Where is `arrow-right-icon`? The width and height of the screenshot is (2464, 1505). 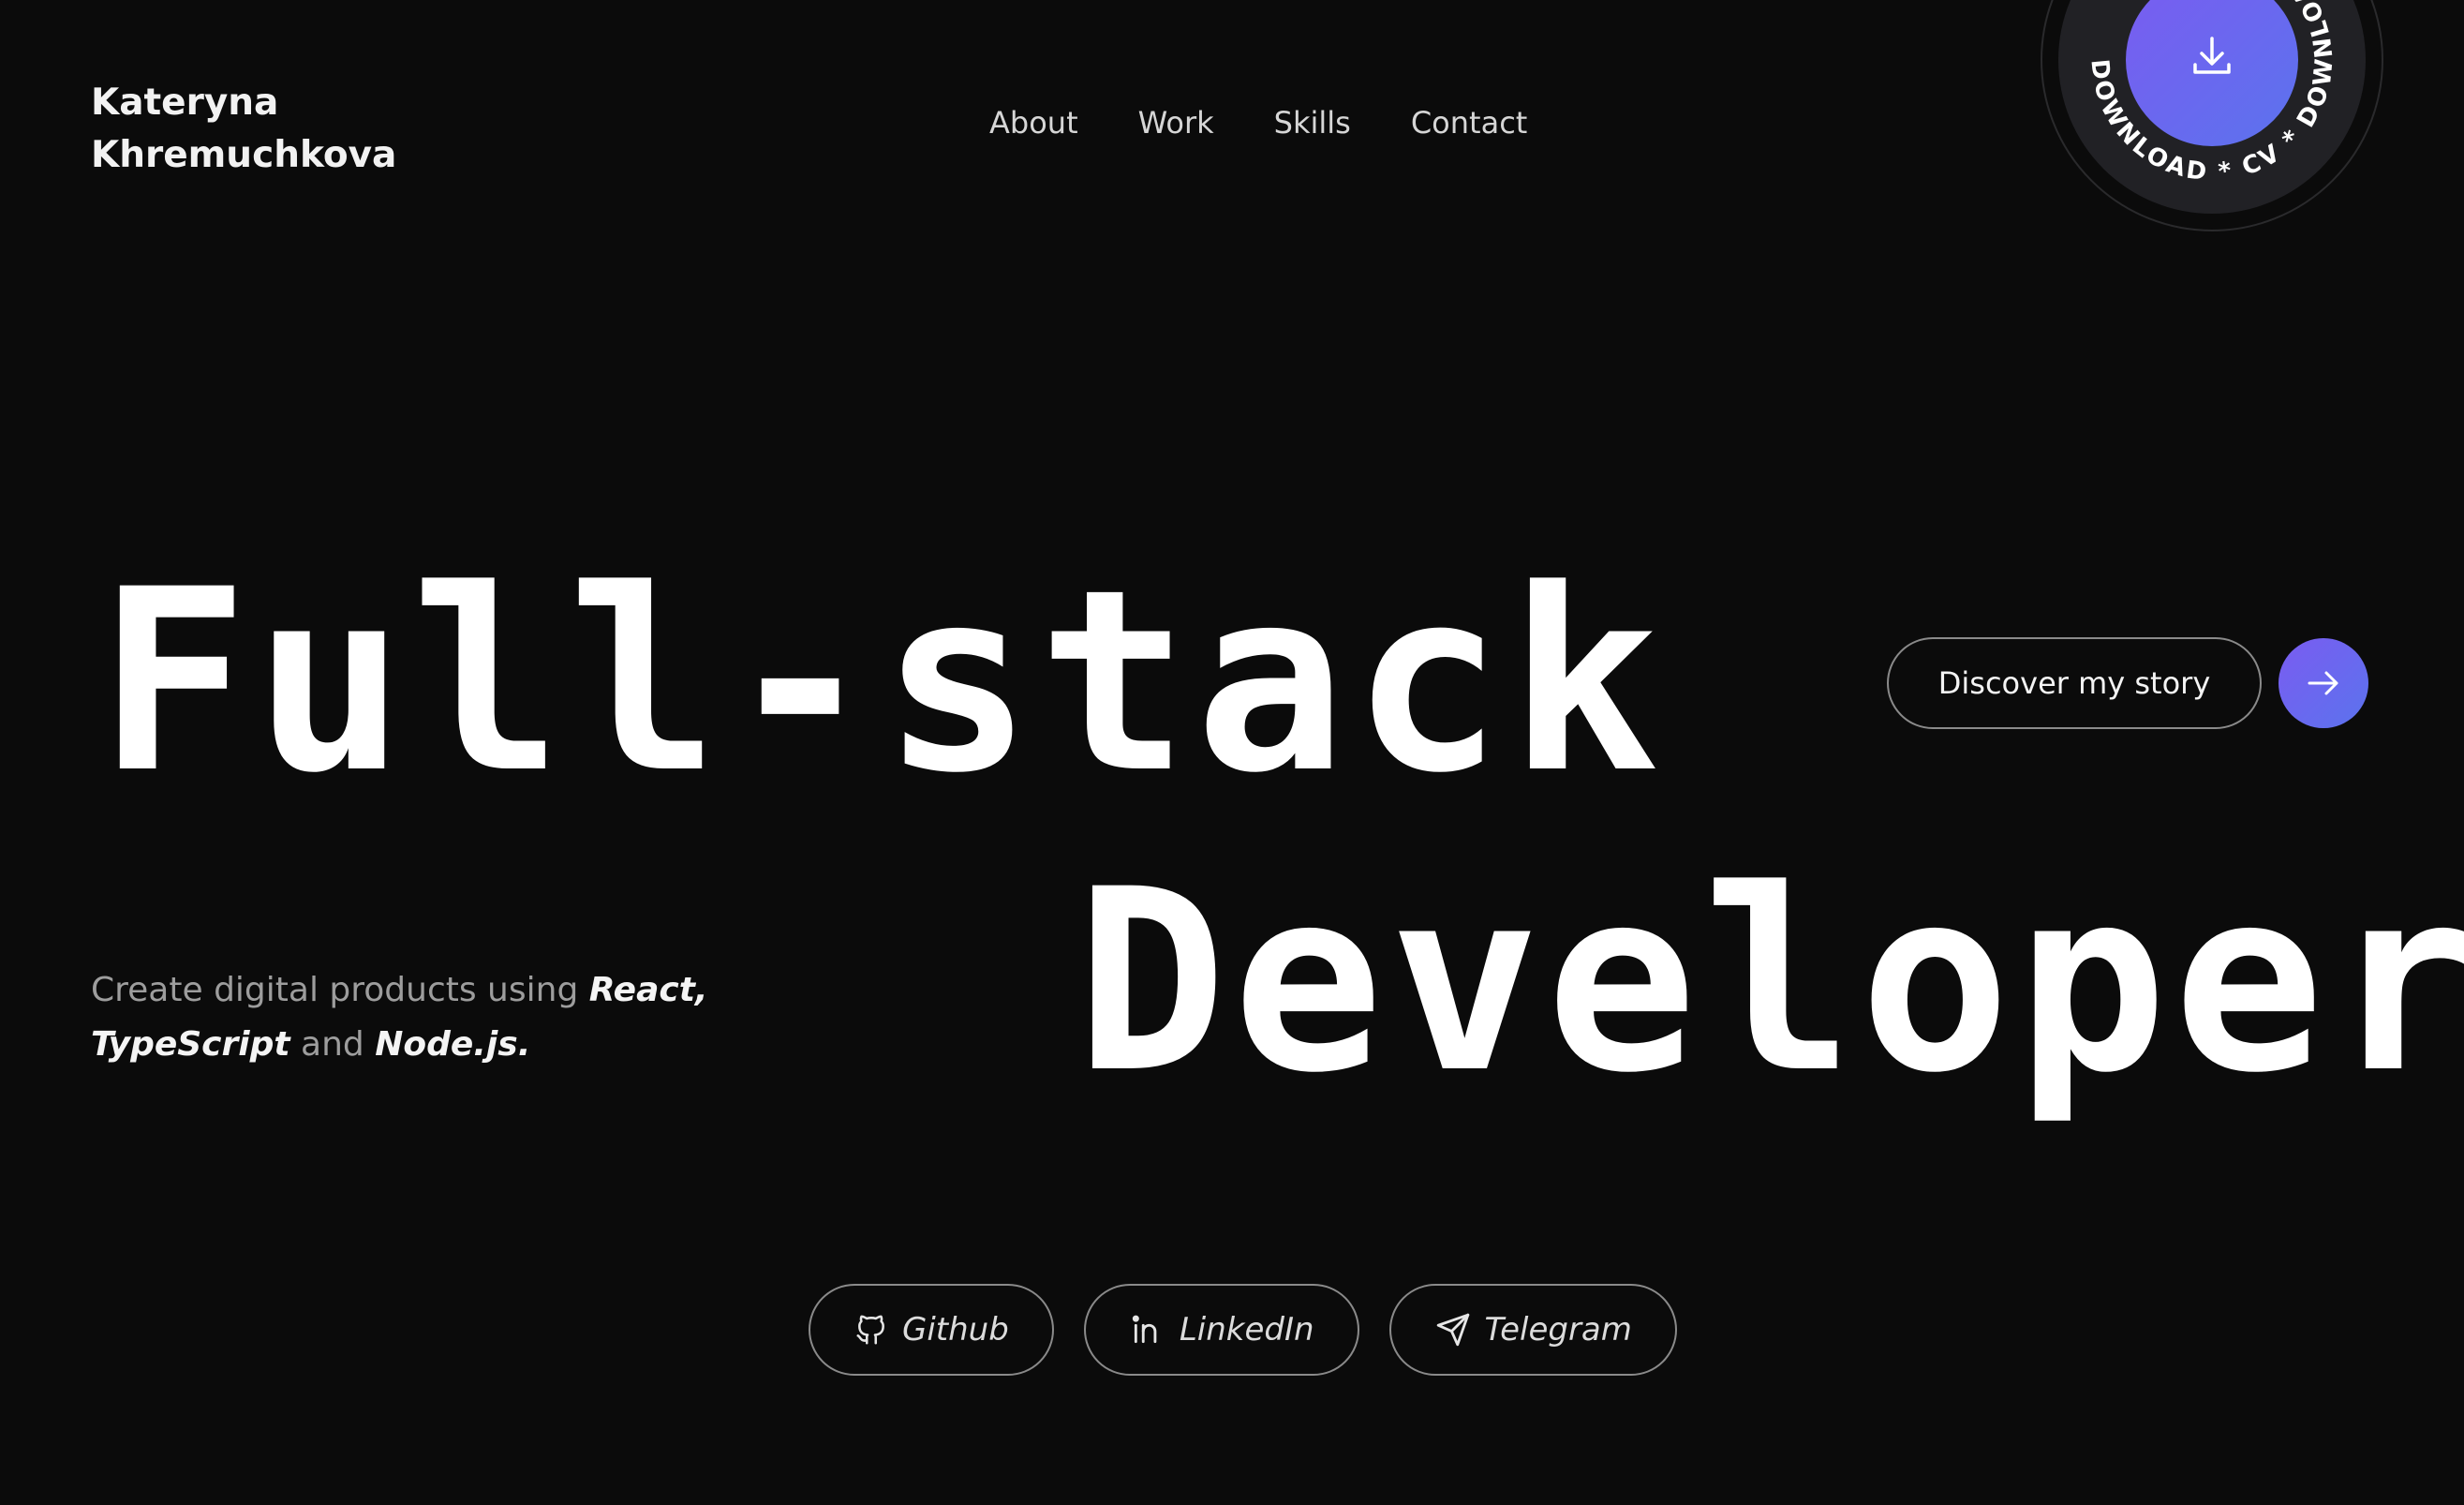 arrow-right-icon is located at coordinates (2323, 683).